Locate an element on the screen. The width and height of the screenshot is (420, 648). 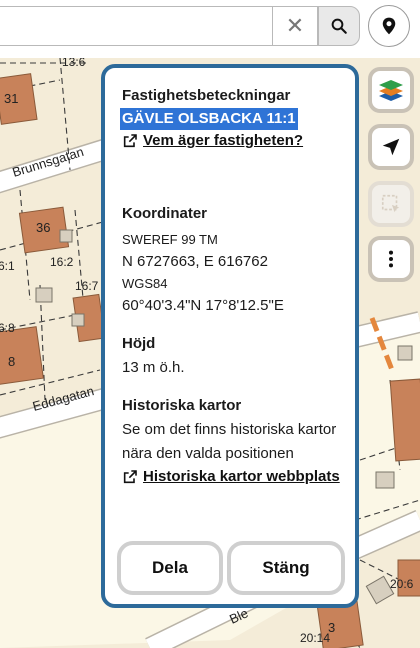
map-label-plot: 31 is located at coordinates (11, 98).